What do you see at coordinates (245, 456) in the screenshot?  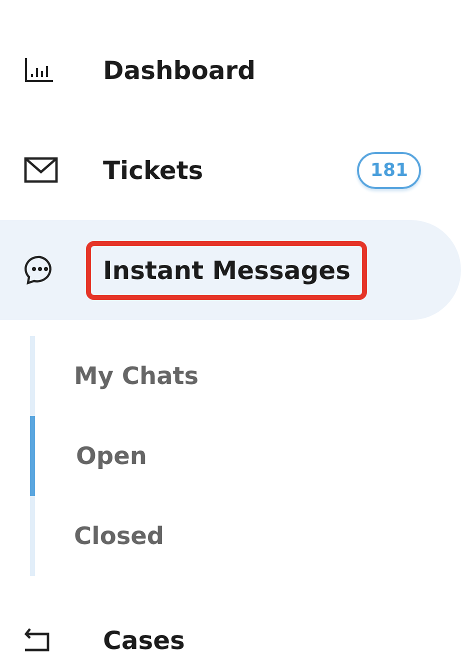 I see `submenu-item: Open` at bounding box center [245, 456].